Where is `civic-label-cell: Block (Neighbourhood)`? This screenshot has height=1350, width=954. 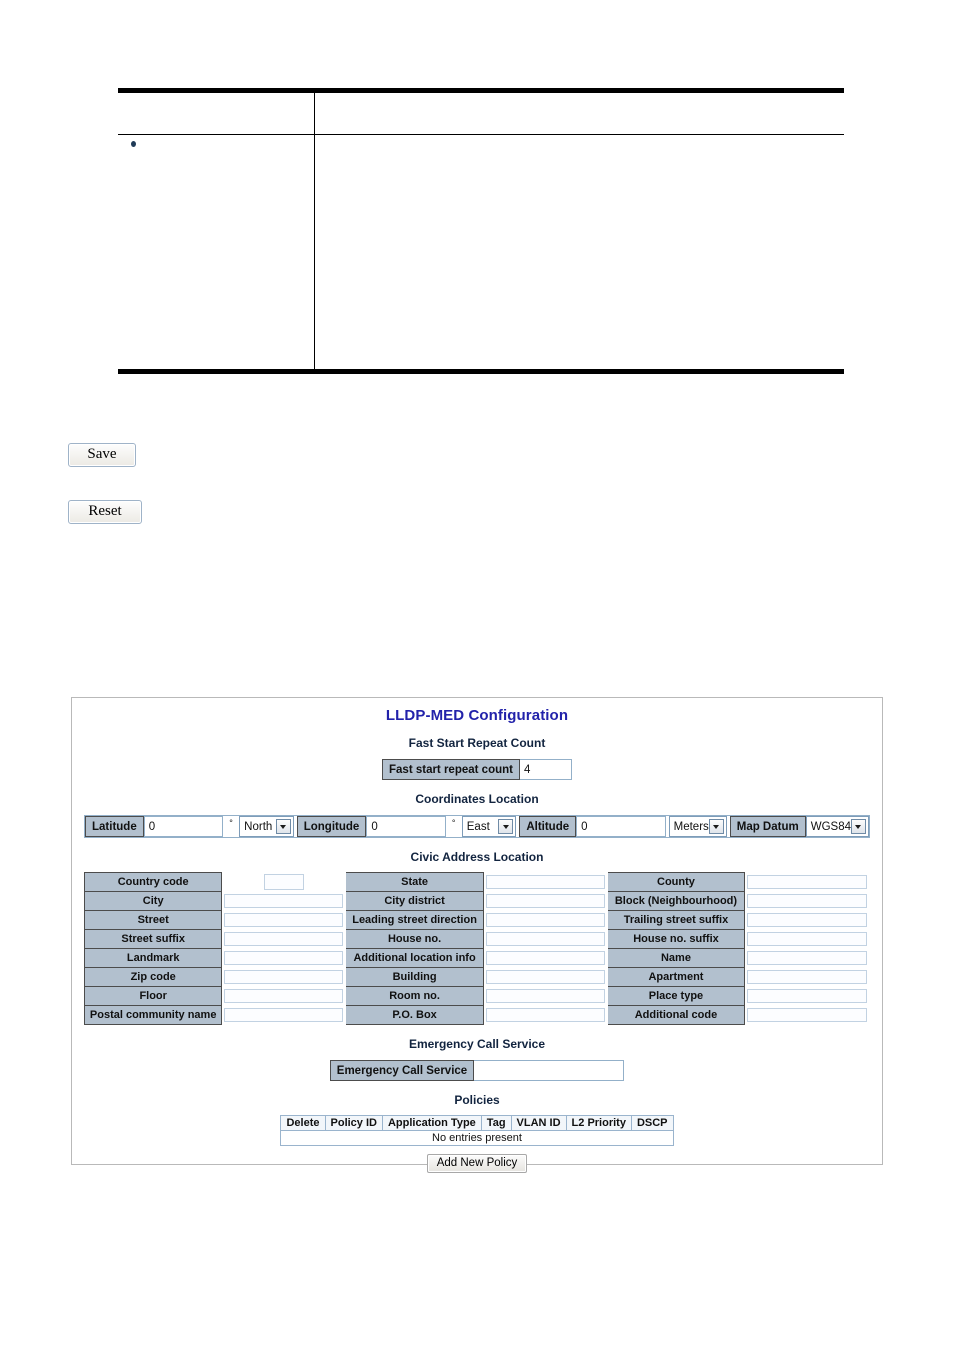 civic-label-cell: Block (Neighbourhood) is located at coordinates (676, 901).